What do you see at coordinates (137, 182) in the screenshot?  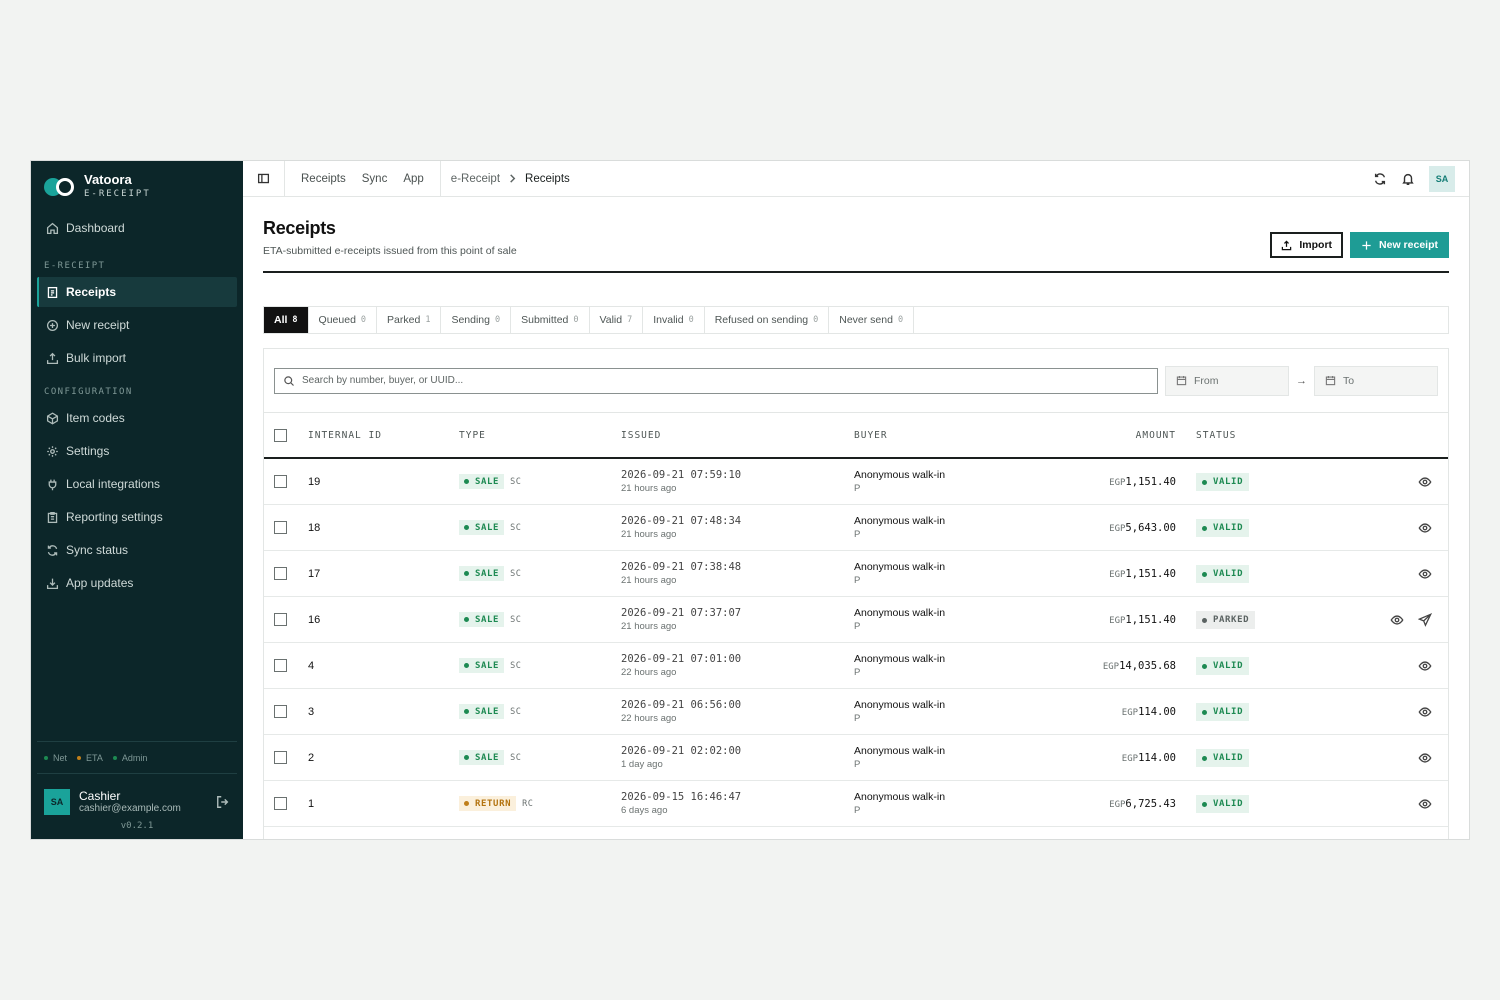 I see `brand: Vatoora E-RECEIPT` at bounding box center [137, 182].